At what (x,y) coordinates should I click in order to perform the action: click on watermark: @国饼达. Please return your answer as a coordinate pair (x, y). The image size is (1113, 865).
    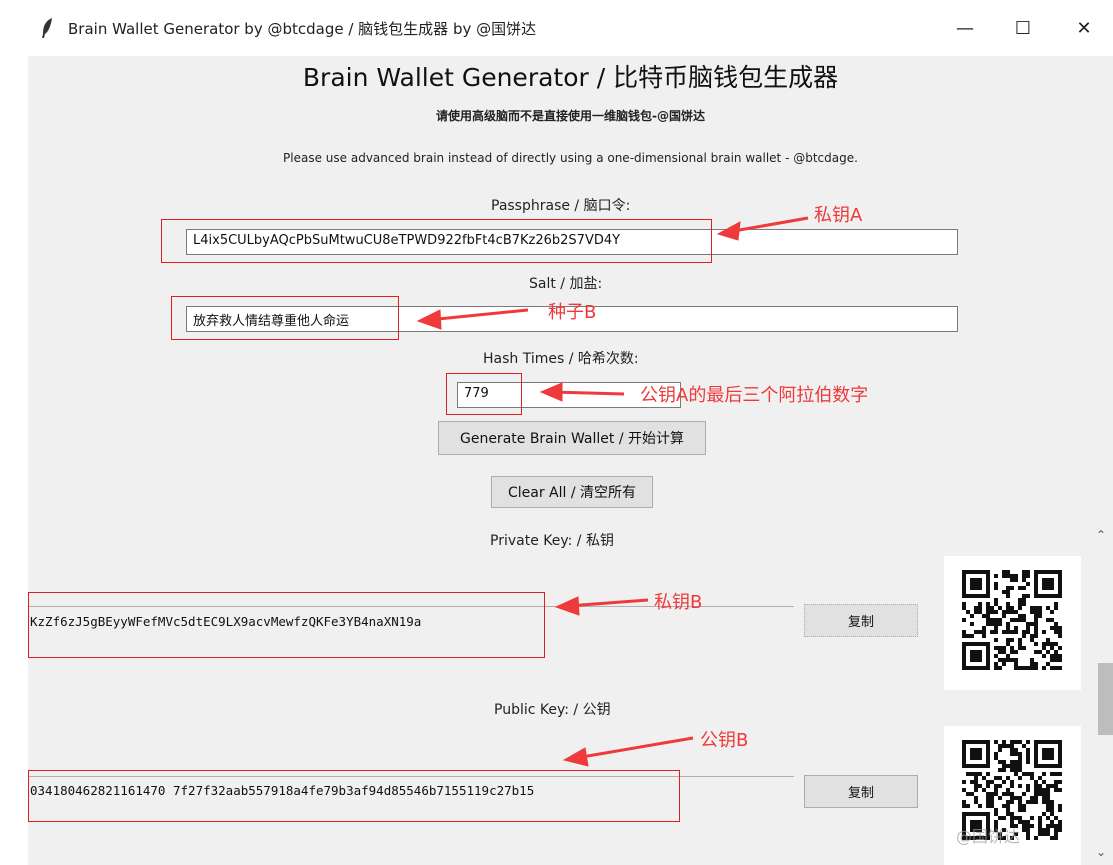
    Looking at the image, I should click on (988, 836).